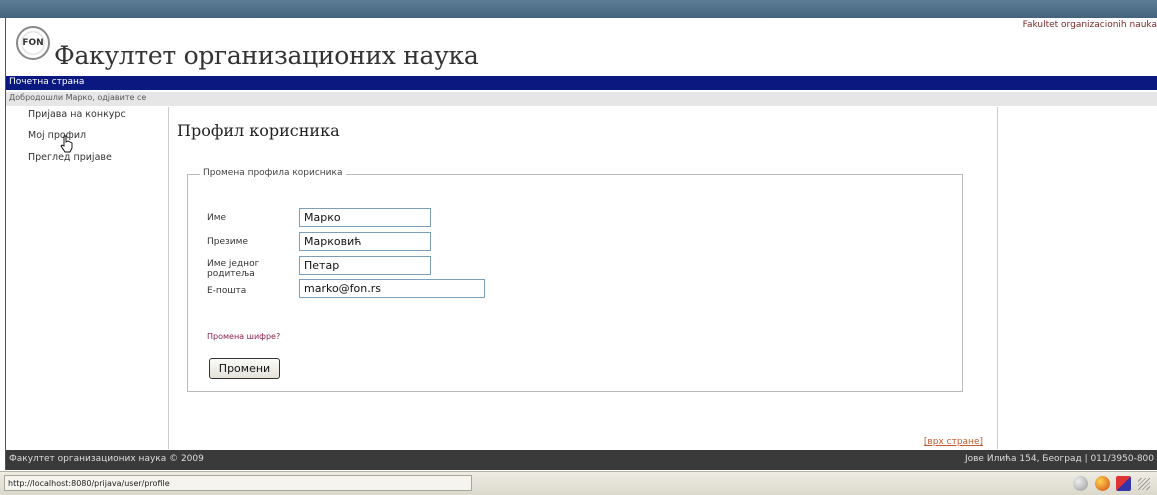 The image size is (1157, 495). I want to click on resize-grip-icon, so click(1144, 484).